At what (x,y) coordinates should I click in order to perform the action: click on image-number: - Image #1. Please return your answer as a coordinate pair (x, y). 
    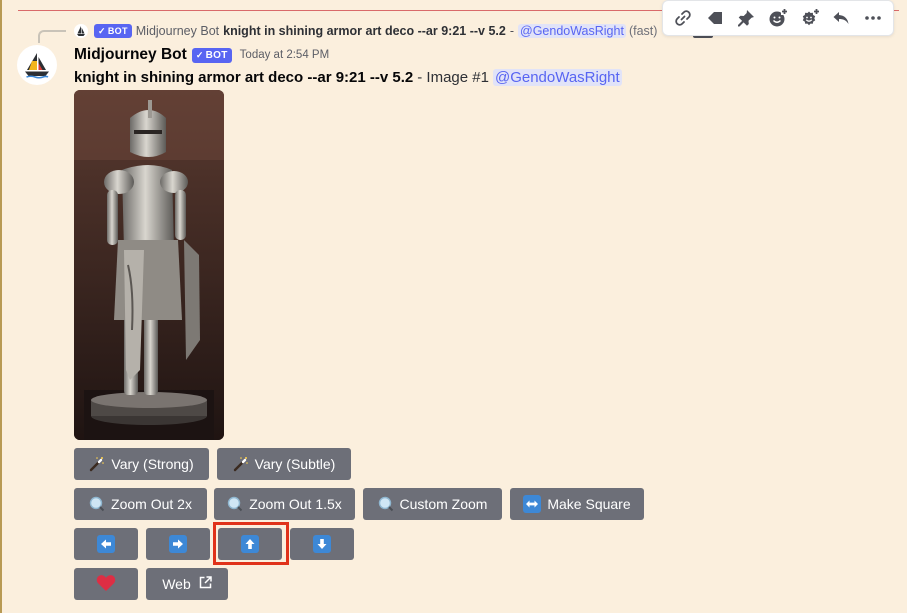
    Looking at the image, I should click on (453, 77).